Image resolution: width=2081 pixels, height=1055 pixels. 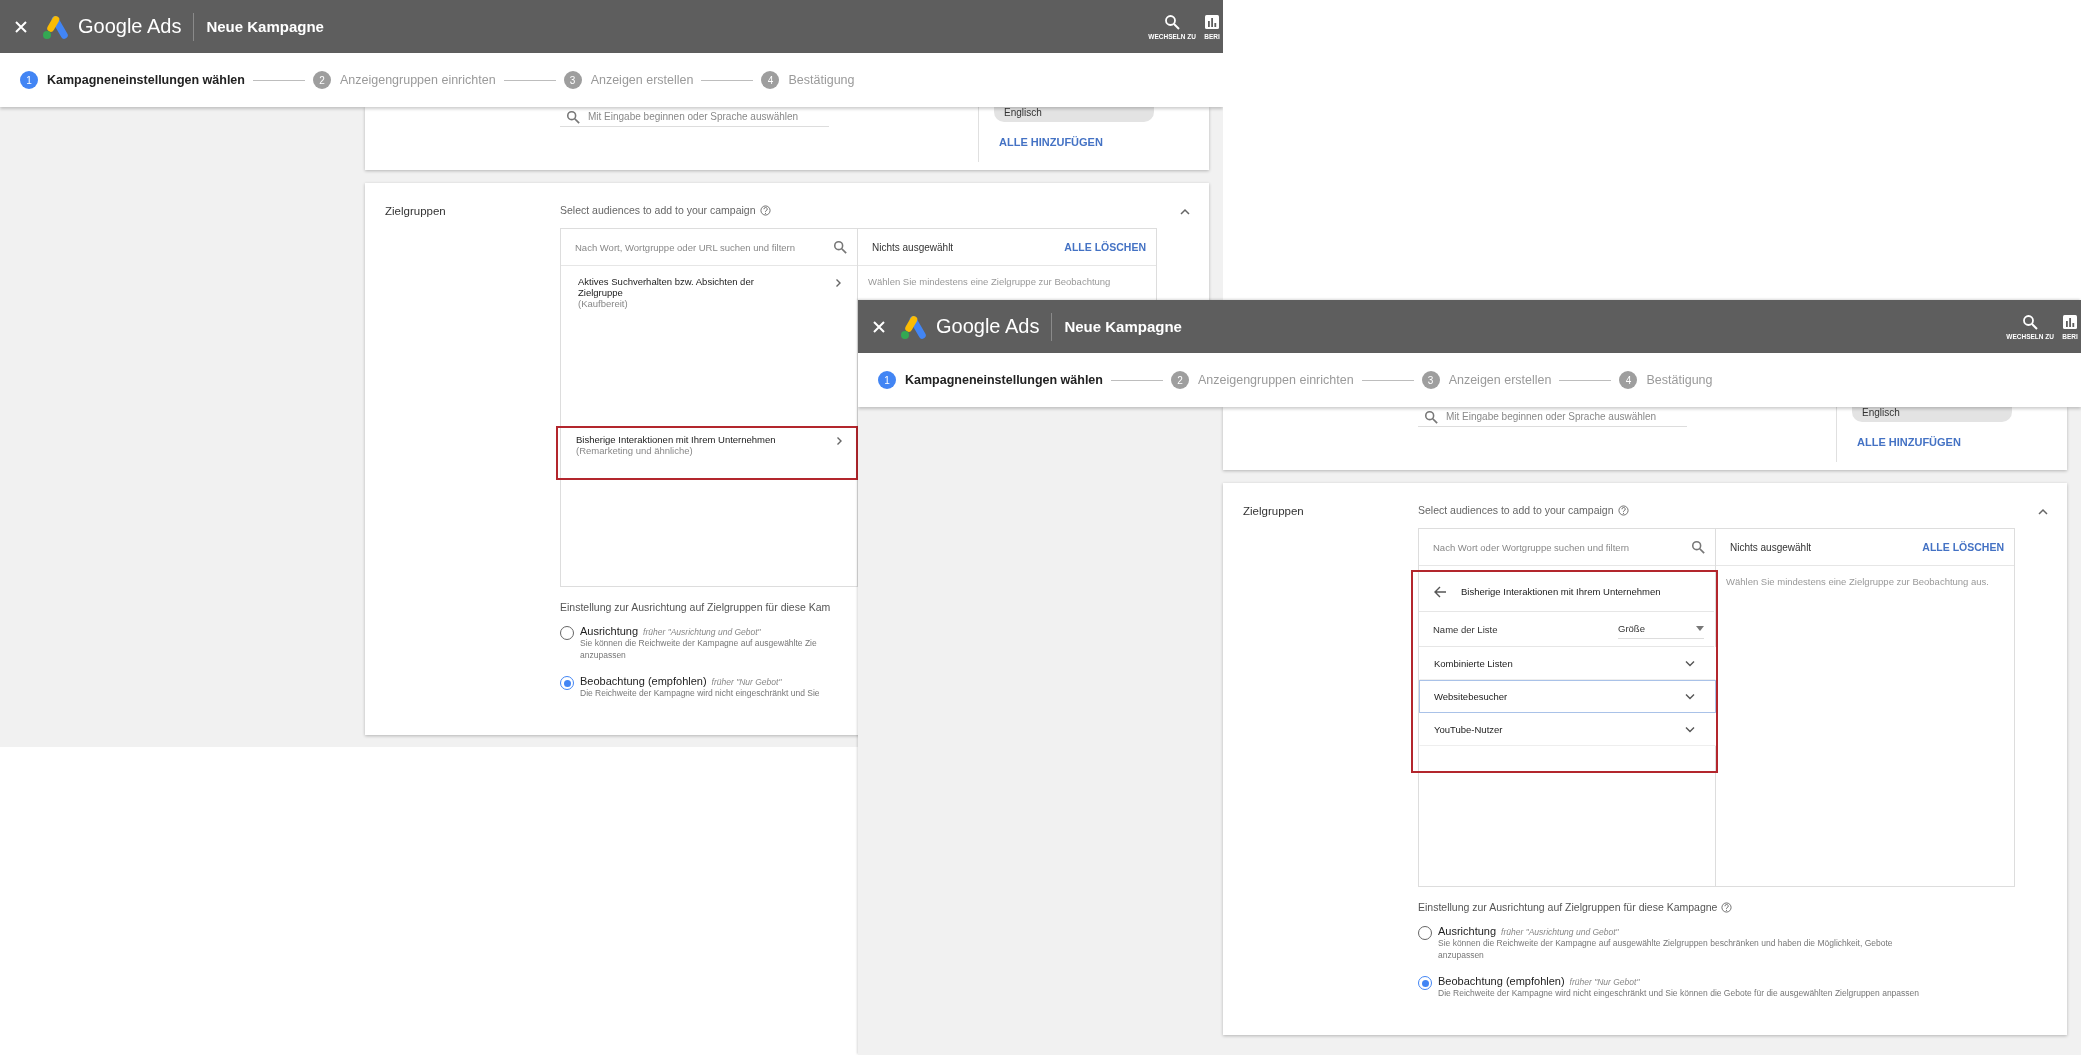 What do you see at coordinates (685, 247) in the screenshot?
I see `search-placeholder: Nach Wort, Wortgruppe oder URL suchen und filtern` at bounding box center [685, 247].